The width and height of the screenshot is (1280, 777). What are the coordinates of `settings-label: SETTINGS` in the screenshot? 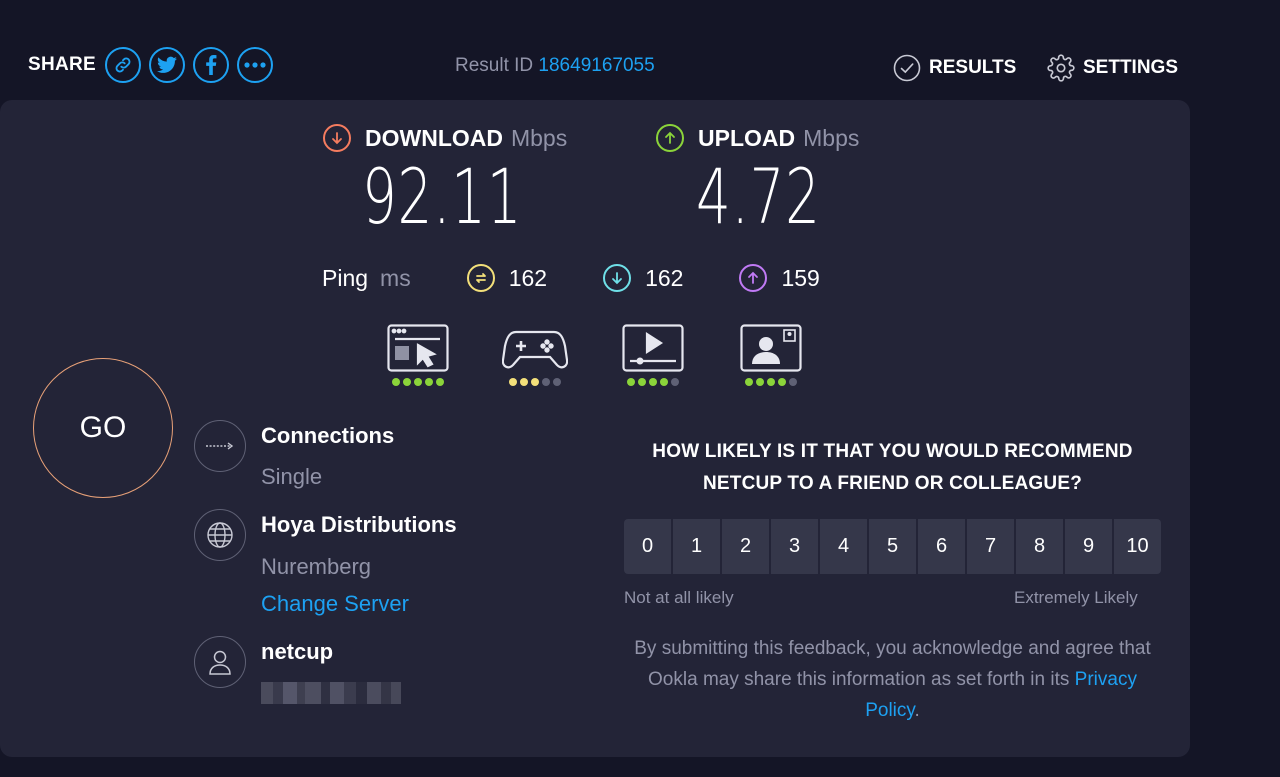 It's located at (1131, 67).